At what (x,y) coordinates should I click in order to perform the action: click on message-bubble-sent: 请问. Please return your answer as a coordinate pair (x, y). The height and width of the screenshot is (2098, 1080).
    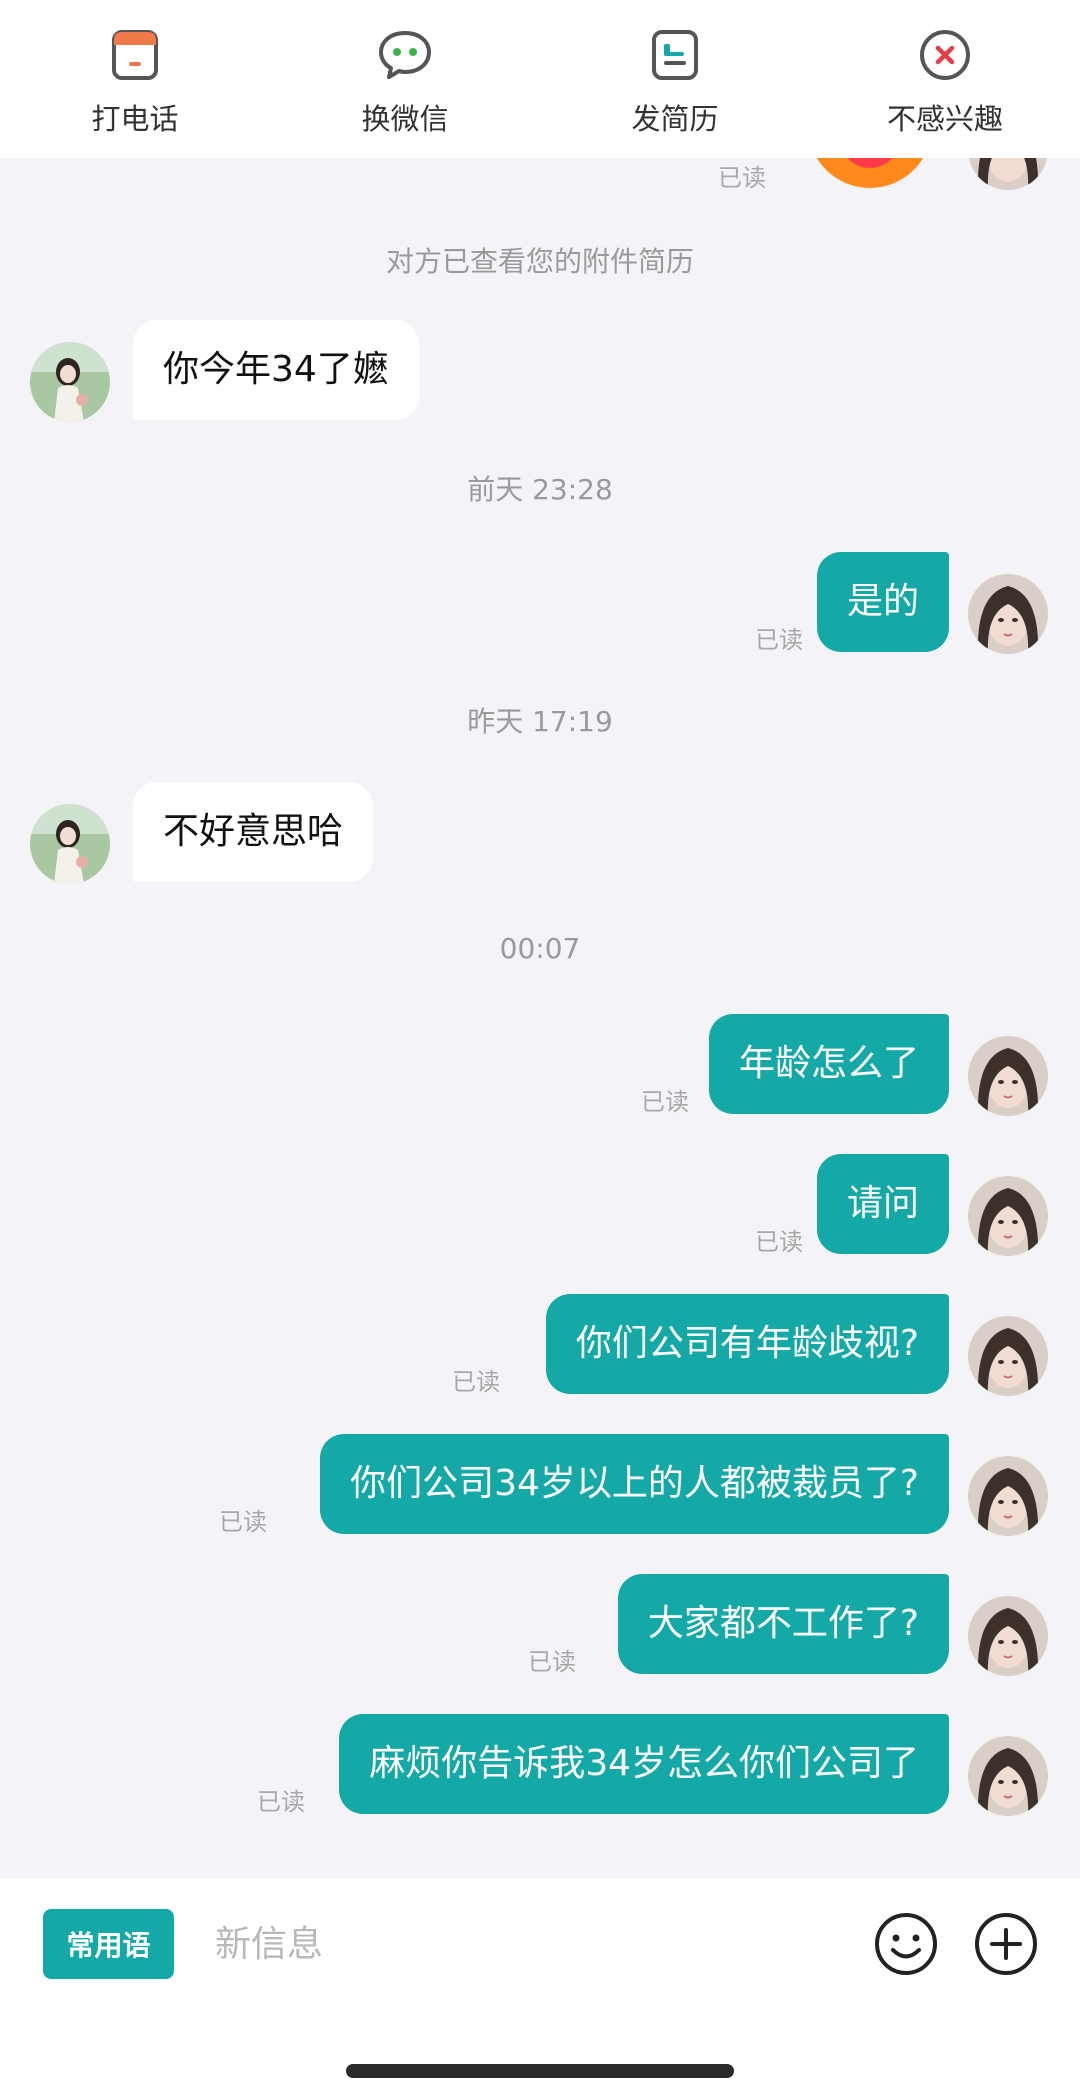
    Looking at the image, I should click on (882, 1204).